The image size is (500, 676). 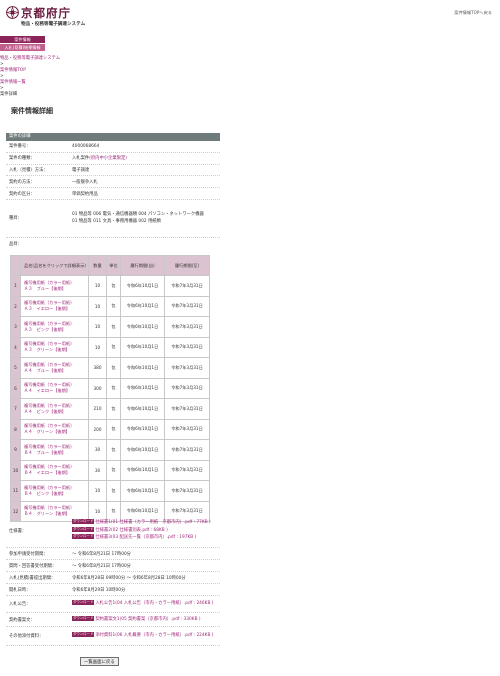 What do you see at coordinates (9, 94) in the screenshot?
I see `breadcrumb-item-current: 案件詳細` at bounding box center [9, 94].